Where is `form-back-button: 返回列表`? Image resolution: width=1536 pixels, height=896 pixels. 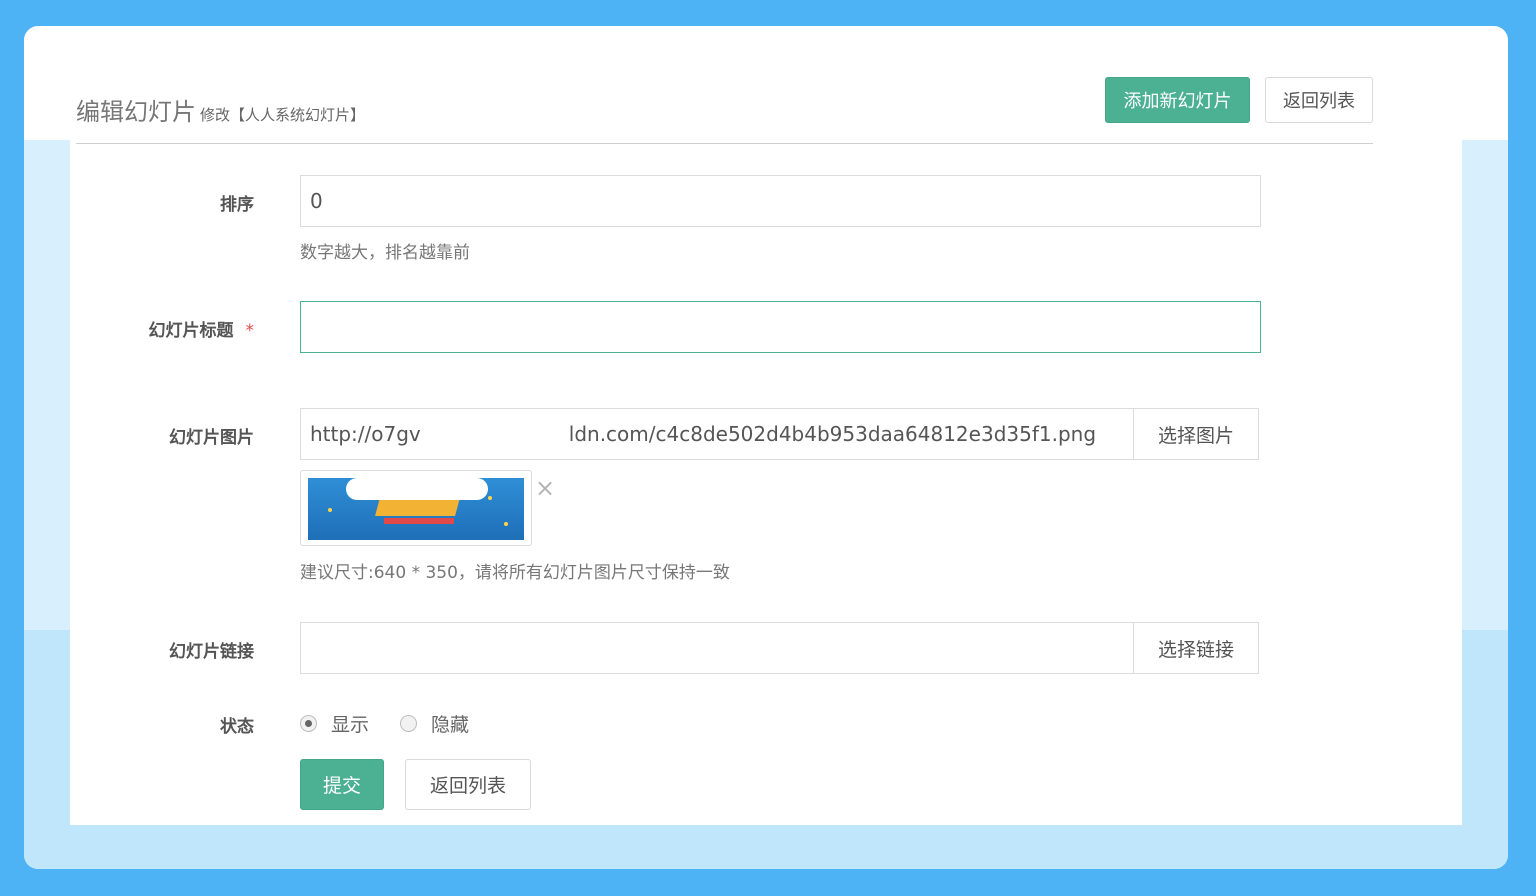 form-back-button: 返回列表 is located at coordinates (468, 784).